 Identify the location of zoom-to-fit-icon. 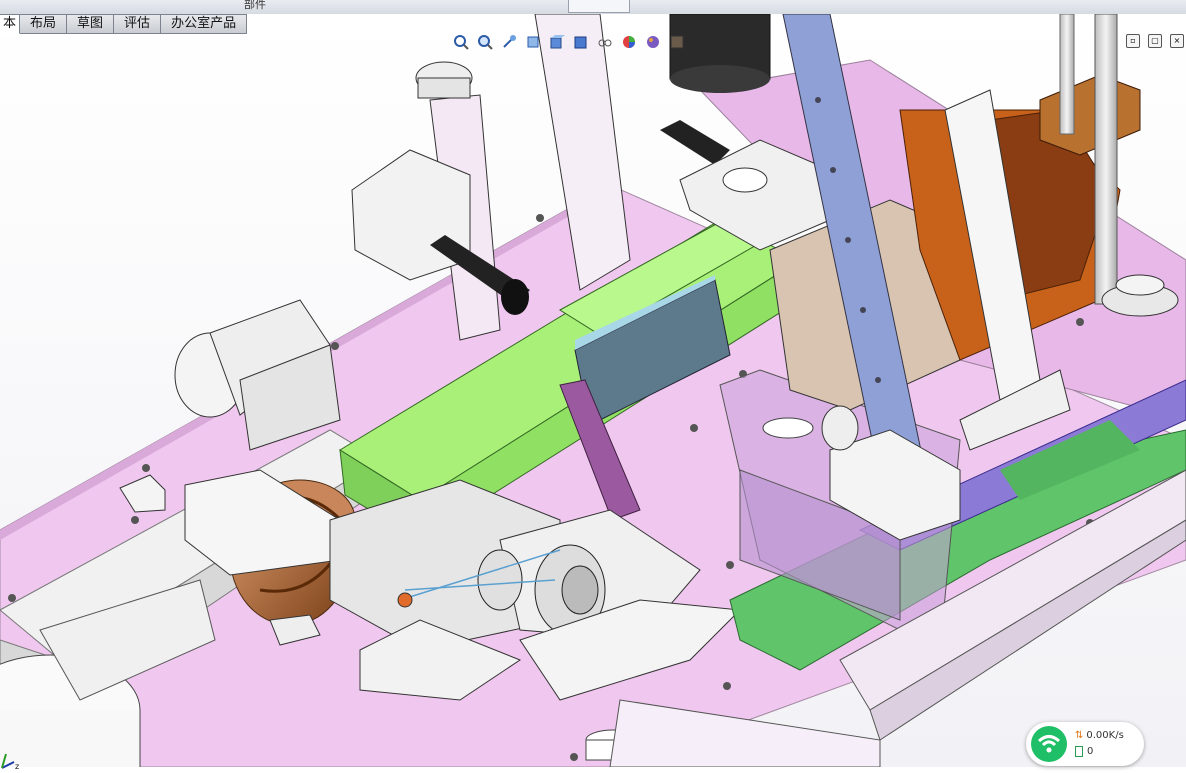
(461, 42).